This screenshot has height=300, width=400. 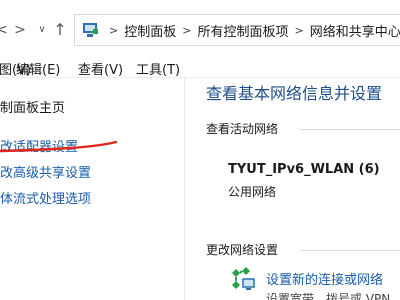 What do you see at coordinates (60, 30) in the screenshot?
I see `up-arrow-icon: ↑` at bounding box center [60, 30].